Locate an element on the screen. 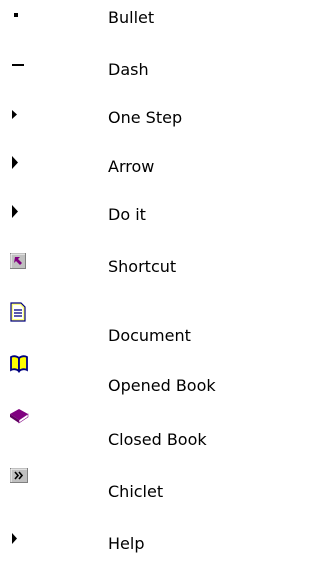 This screenshot has width=320, height=582. list-item-label: Help is located at coordinates (126, 543).